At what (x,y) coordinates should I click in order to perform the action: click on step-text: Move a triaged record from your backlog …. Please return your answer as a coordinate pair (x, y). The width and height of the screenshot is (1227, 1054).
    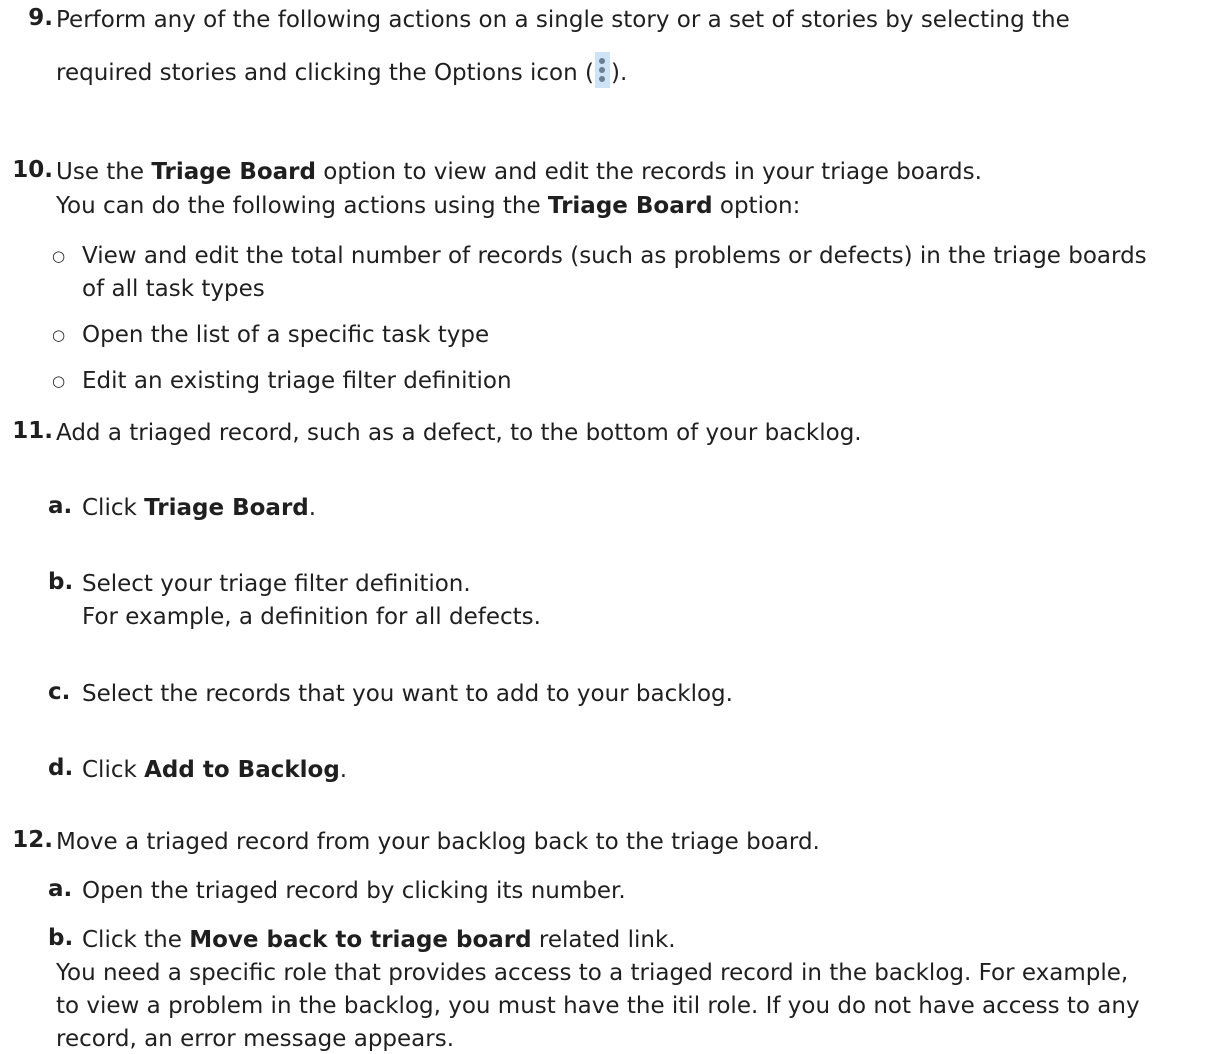
    Looking at the image, I should click on (438, 842).